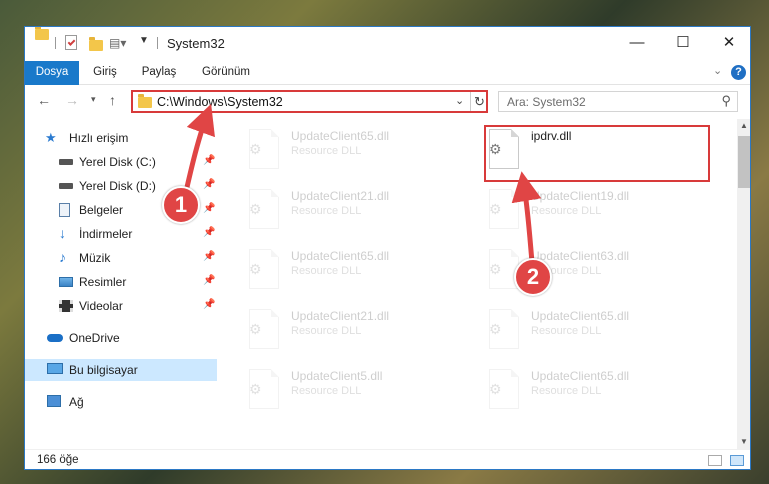 This screenshot has height=484, width=769. I want to click on title-bar: ▤▾ ▼ System32 — ☐ ✕, so click(387, 44).